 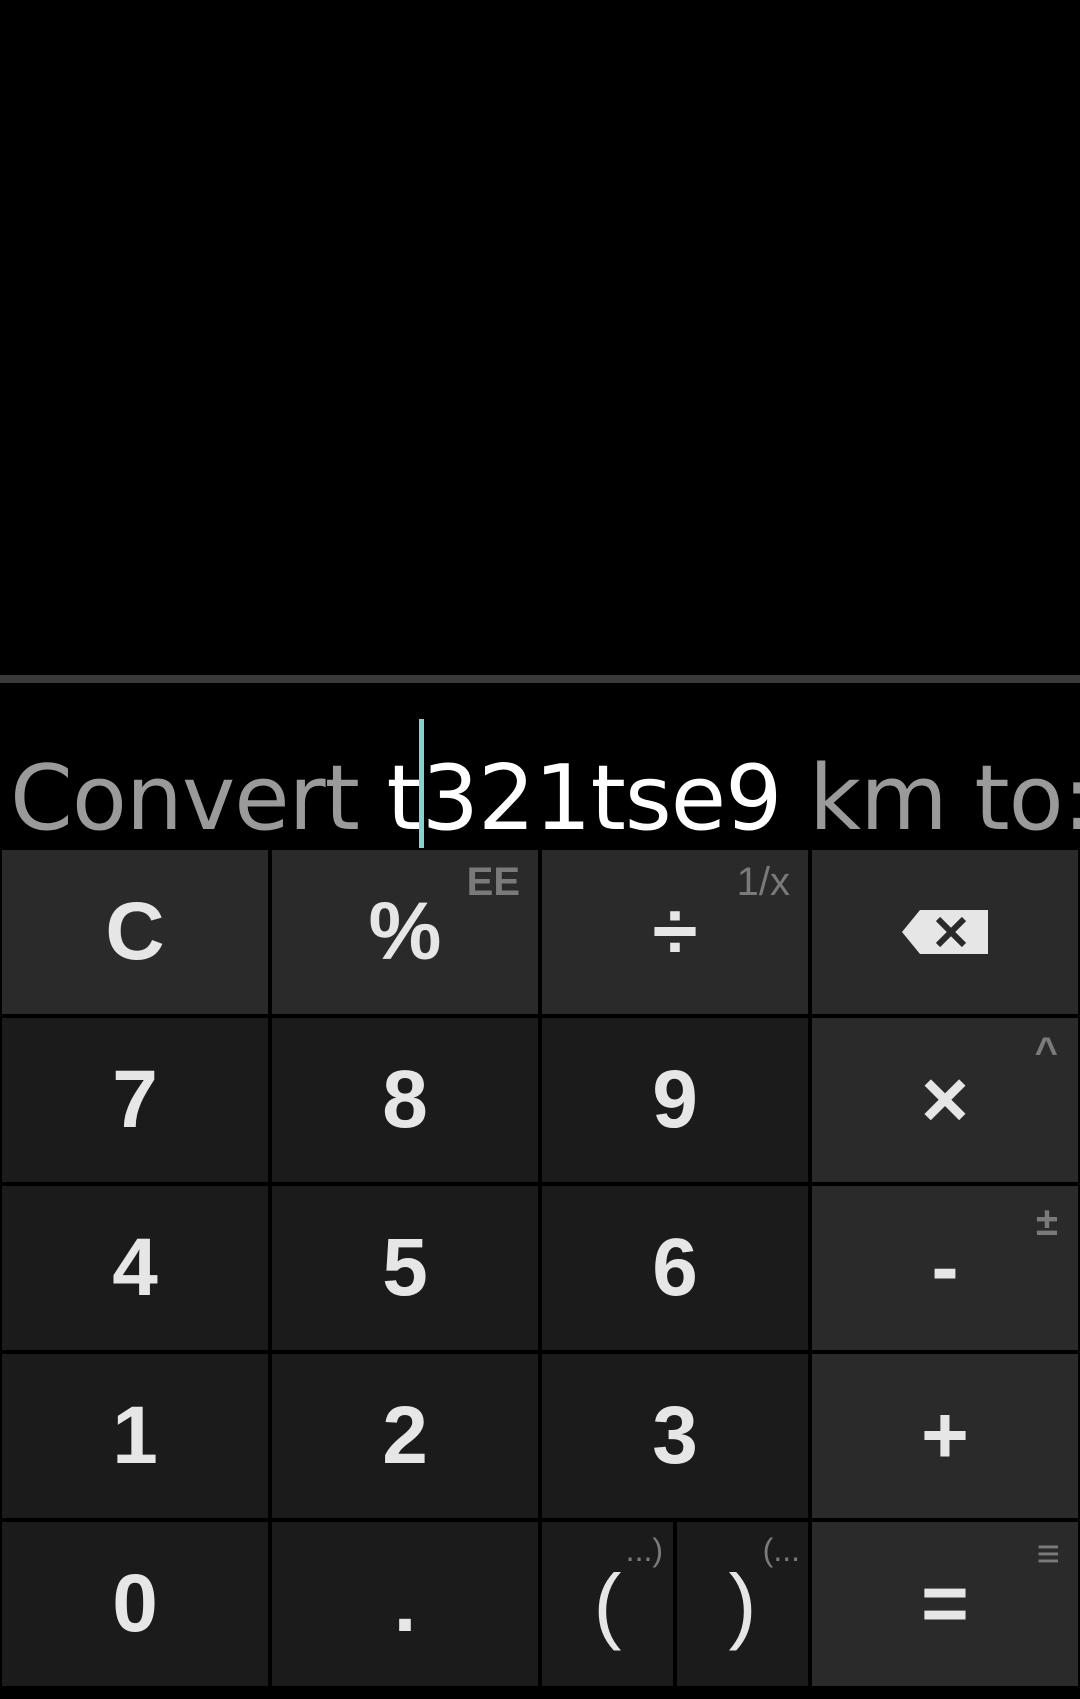 I want to click on expression-typed-before-cursor: t, so click(x=403, y=798).